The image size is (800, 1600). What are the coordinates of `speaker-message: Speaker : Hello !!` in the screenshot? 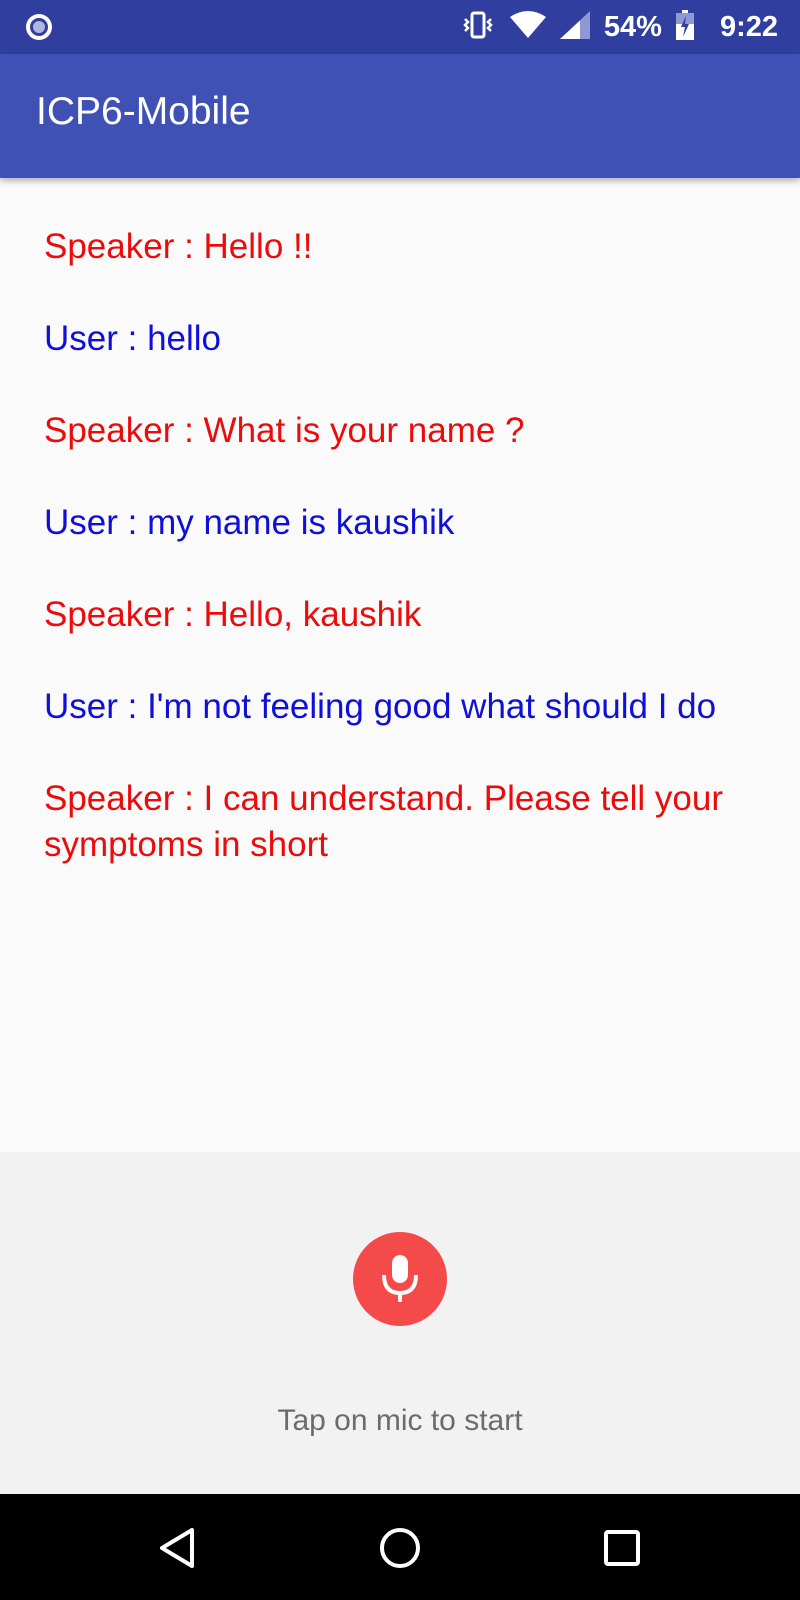 It's located at (178, 246).